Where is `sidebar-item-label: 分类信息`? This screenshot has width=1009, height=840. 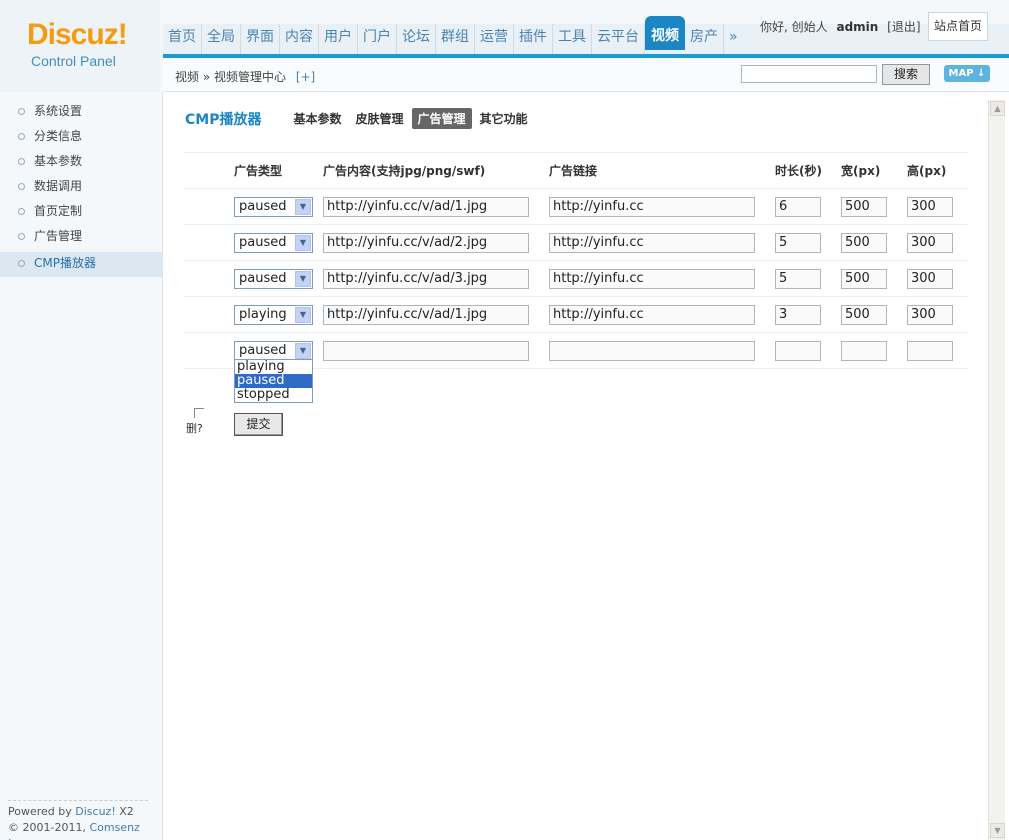
sidebar-item-label: 分类信息 is located at coordinates (58, 136).